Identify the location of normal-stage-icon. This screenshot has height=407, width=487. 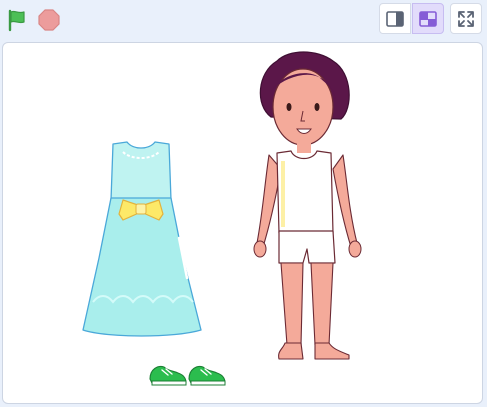
(428, 19).